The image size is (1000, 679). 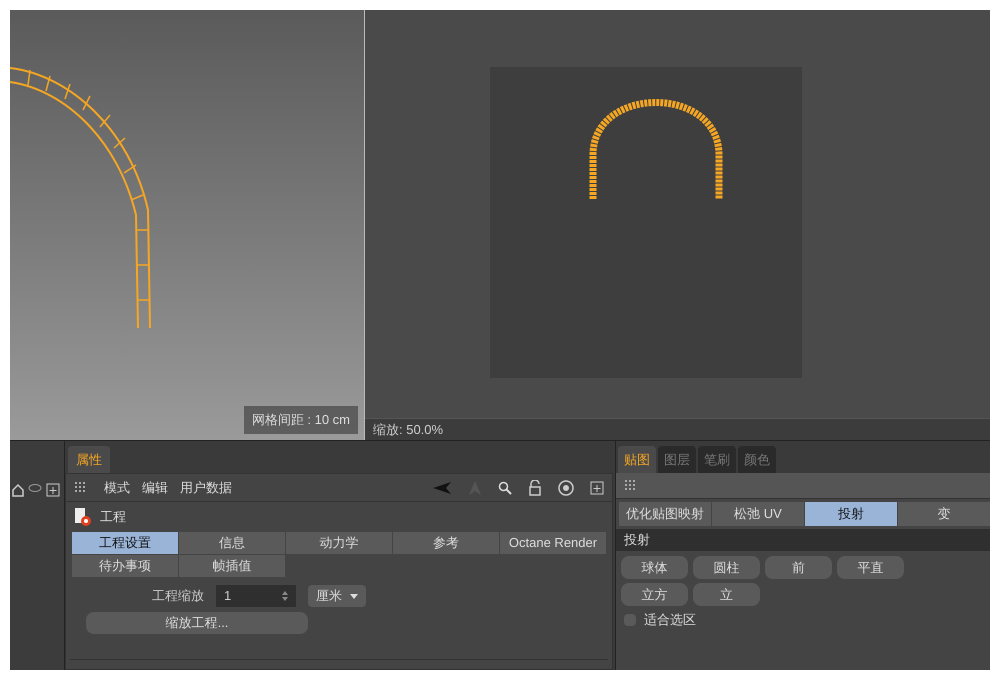 What do you see at coordinates (758, 514) in the screenshot?
I see `tab: 松弛 UV` at bounding box center [758, 514].